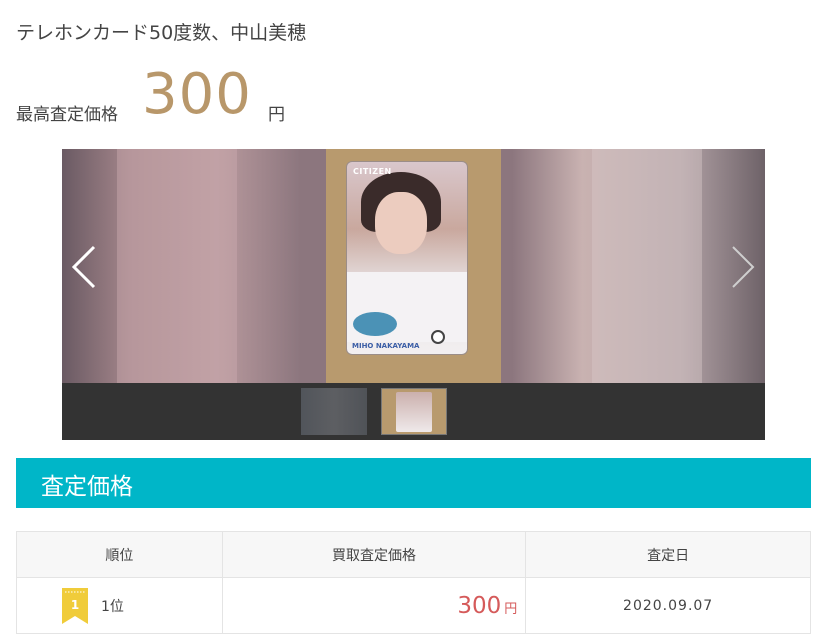 This screenshot has width=825, height=641. I want to click on blurred-background-right, so click(647, 266).